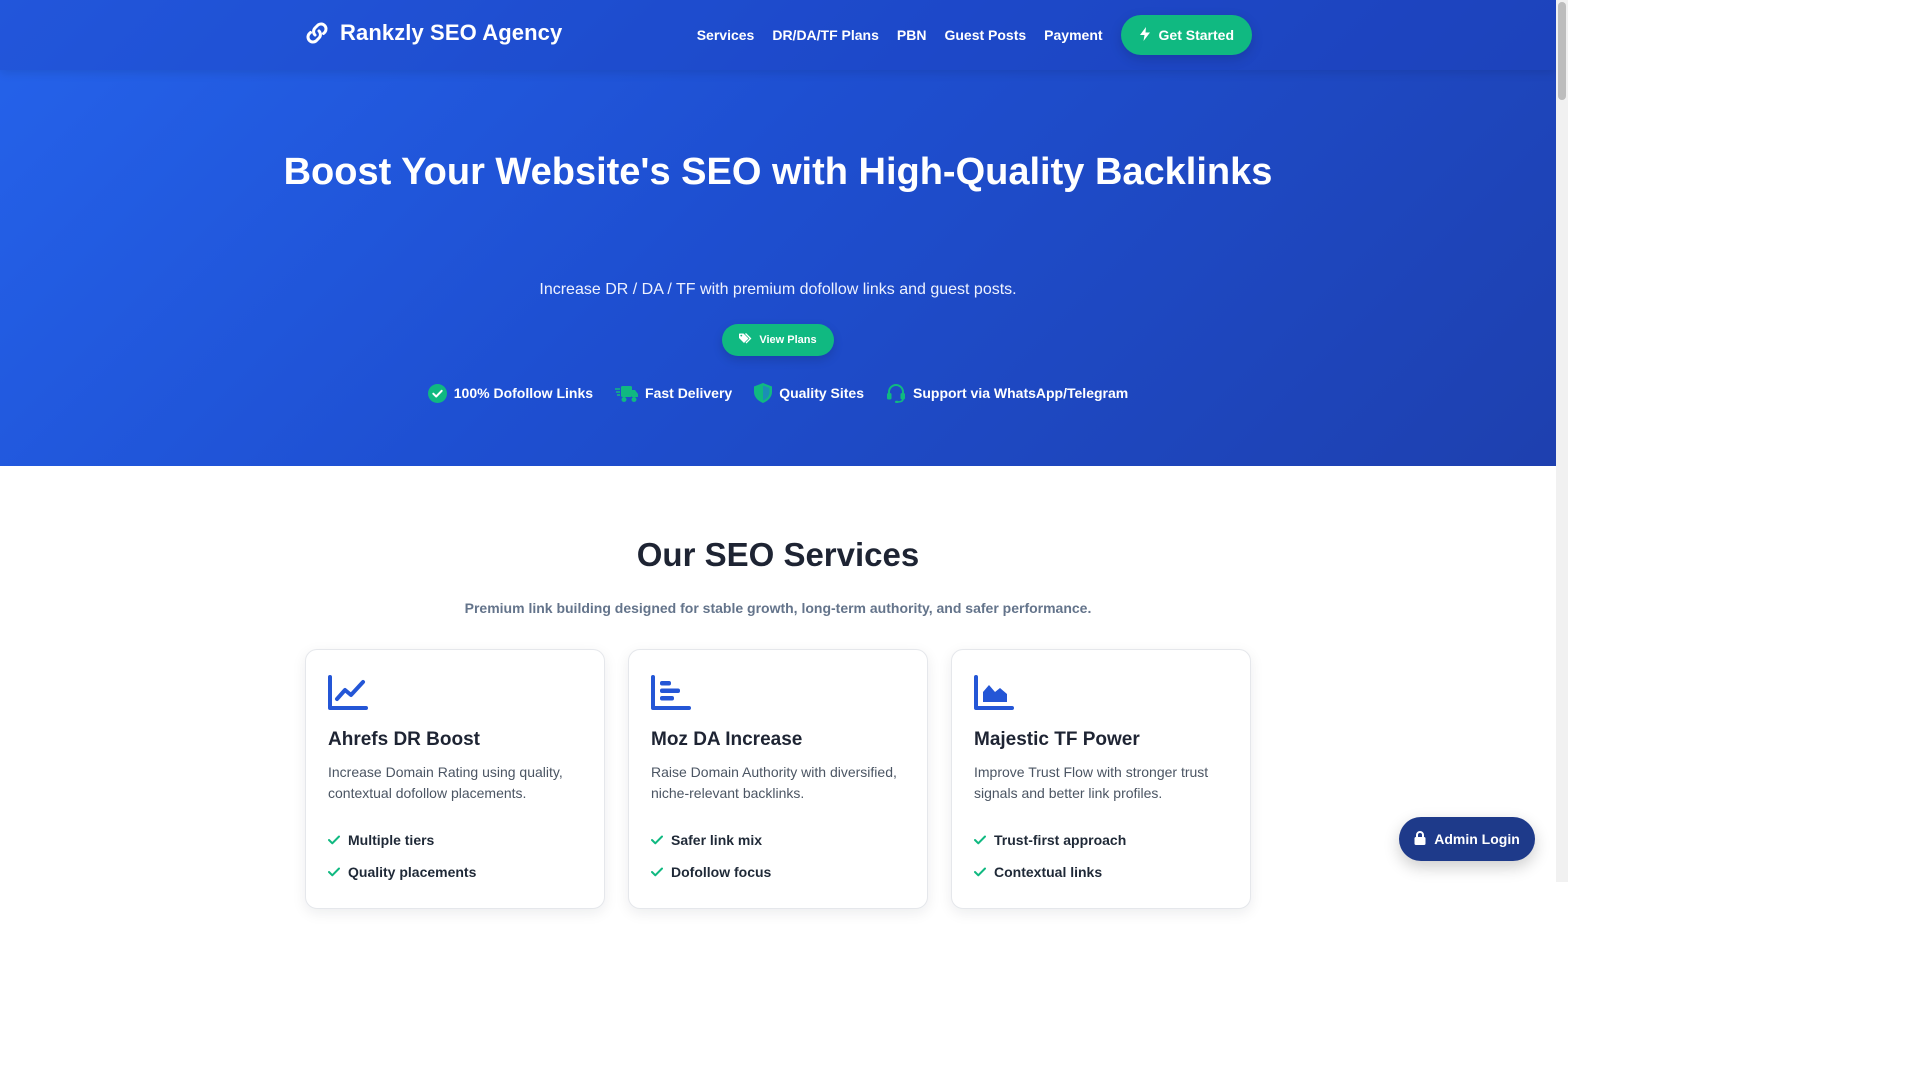  I want to click on nav-link-pbn: PBN, so click(912, 35).